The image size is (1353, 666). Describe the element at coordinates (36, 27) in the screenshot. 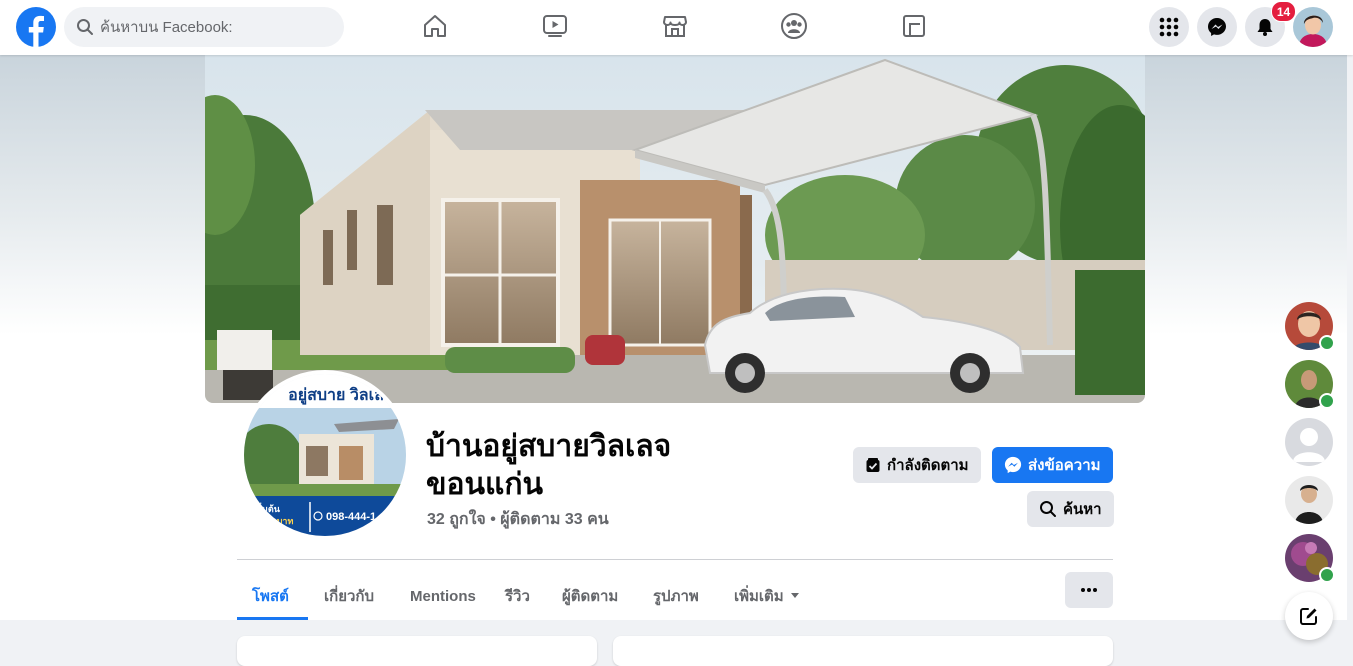

I see `facebook-logo-icon` at that location.